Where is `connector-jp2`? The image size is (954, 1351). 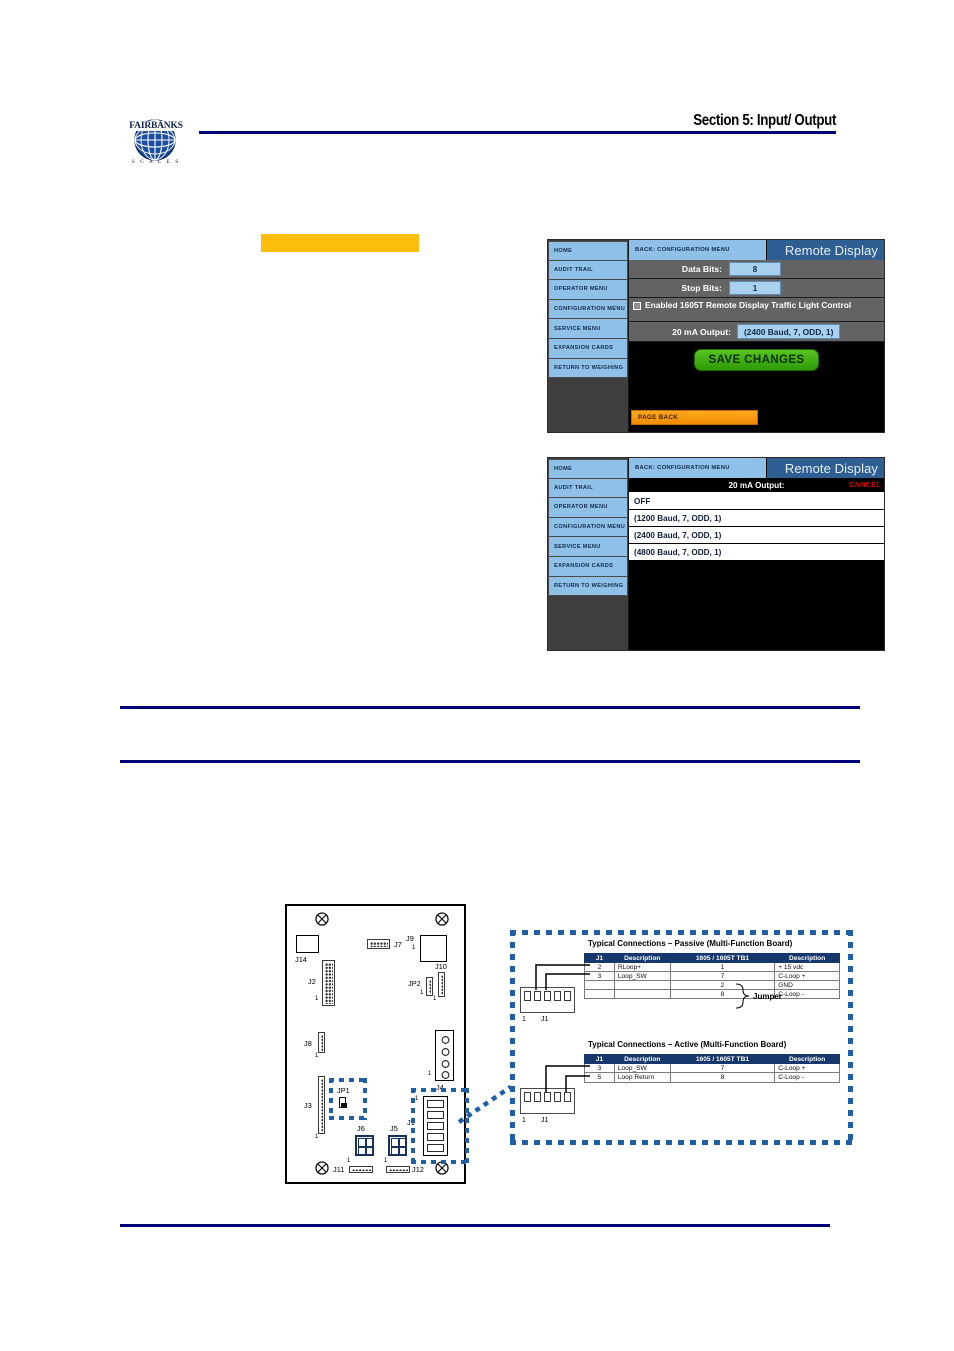
connector-jp2 is located at coordinates (429, 986).